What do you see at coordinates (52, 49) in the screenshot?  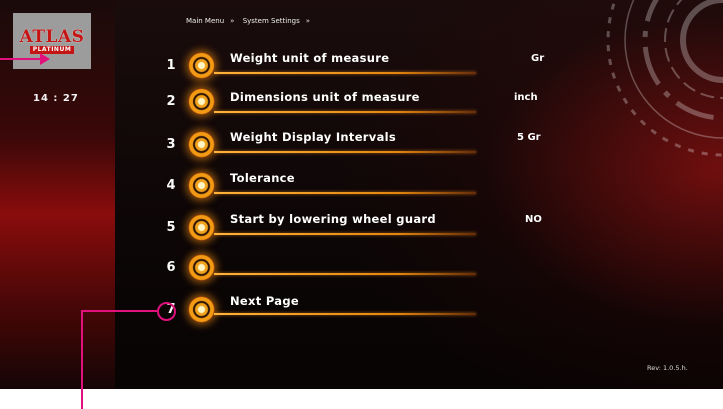 I see `logo-subtitle: PLATINUM` at bounding box center [52, 49].